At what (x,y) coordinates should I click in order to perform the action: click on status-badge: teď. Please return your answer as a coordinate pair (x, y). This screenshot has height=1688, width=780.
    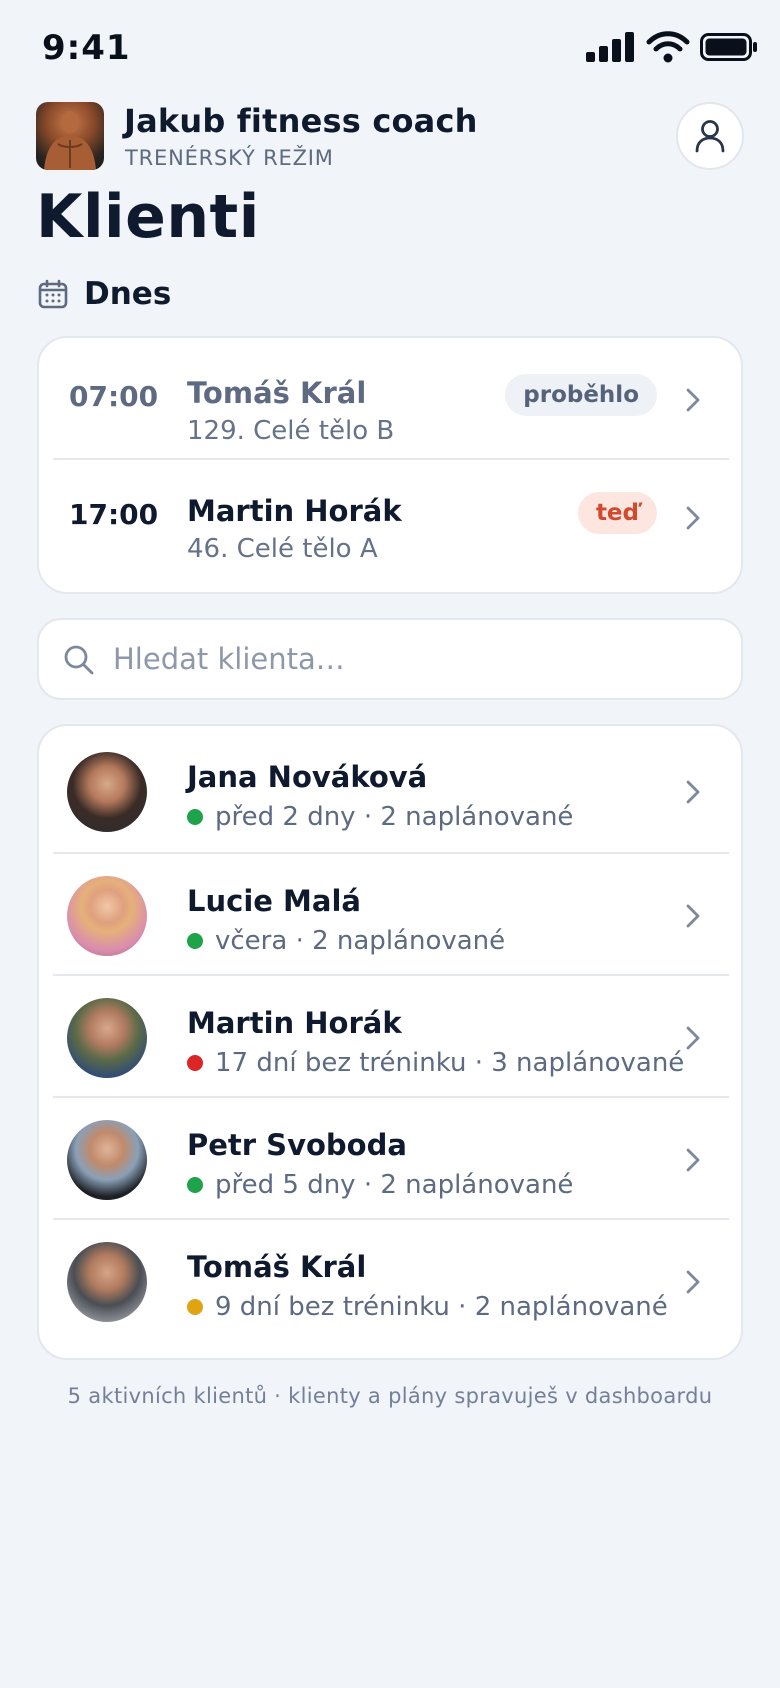
    Looking at the image, I should click on (617, 513).